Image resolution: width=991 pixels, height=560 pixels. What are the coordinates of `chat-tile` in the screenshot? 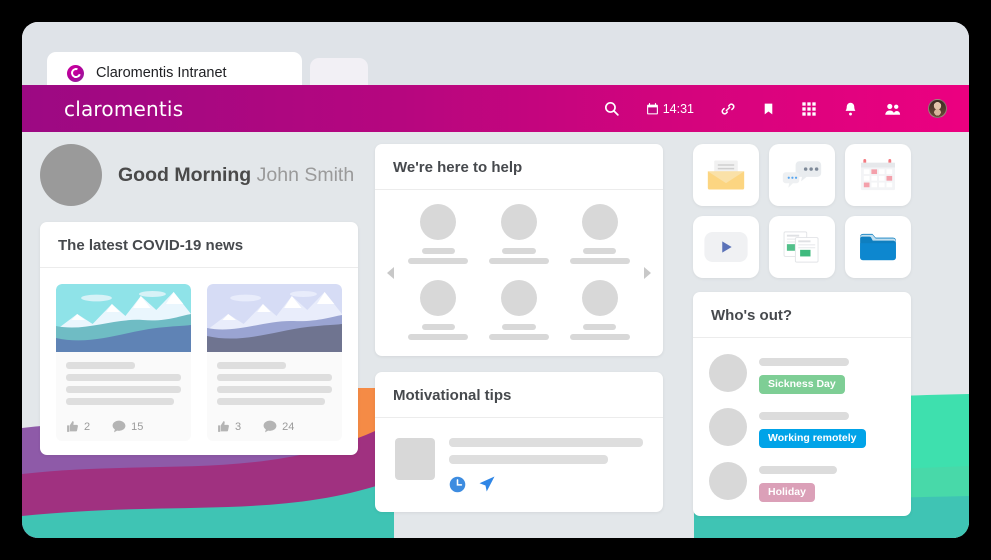 It's located at (802, 175).